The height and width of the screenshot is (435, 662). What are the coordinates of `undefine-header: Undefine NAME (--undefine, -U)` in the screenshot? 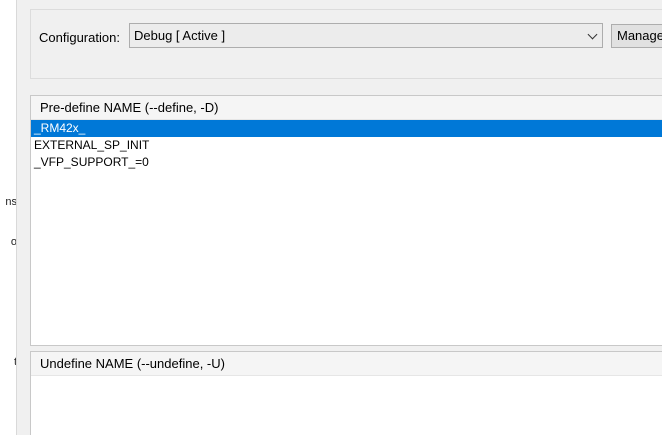 It's located at (346, 364).